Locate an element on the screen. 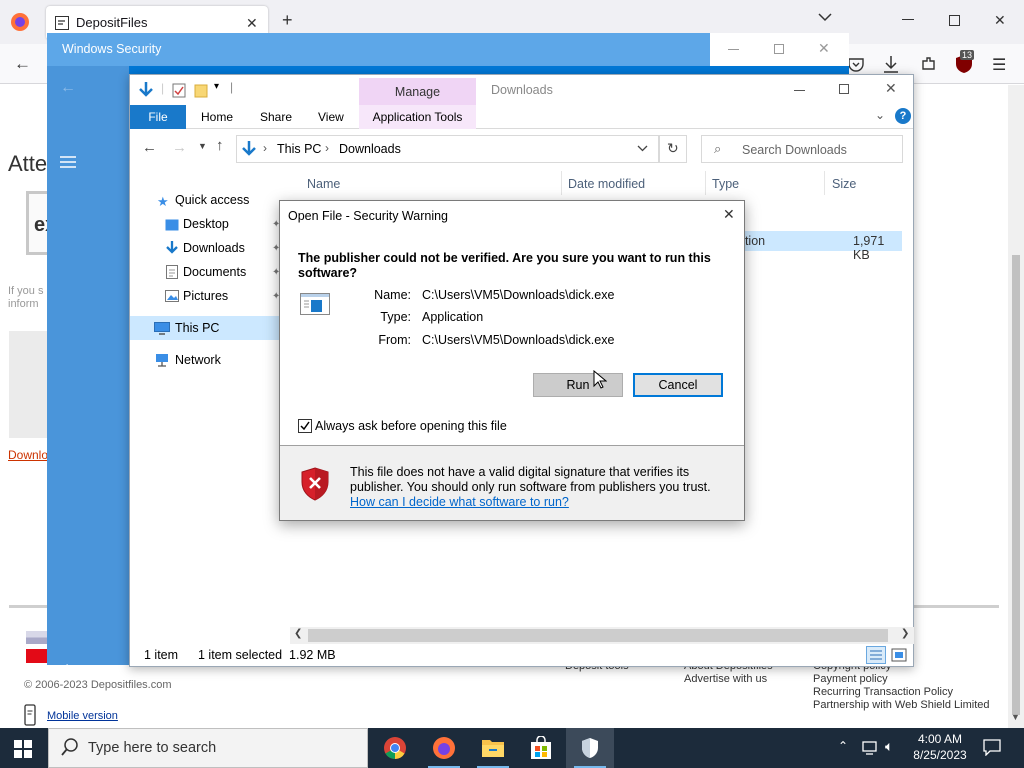 This screenshot has height=768, width=1024. notifications-icon is located at coordinates (992, 747).